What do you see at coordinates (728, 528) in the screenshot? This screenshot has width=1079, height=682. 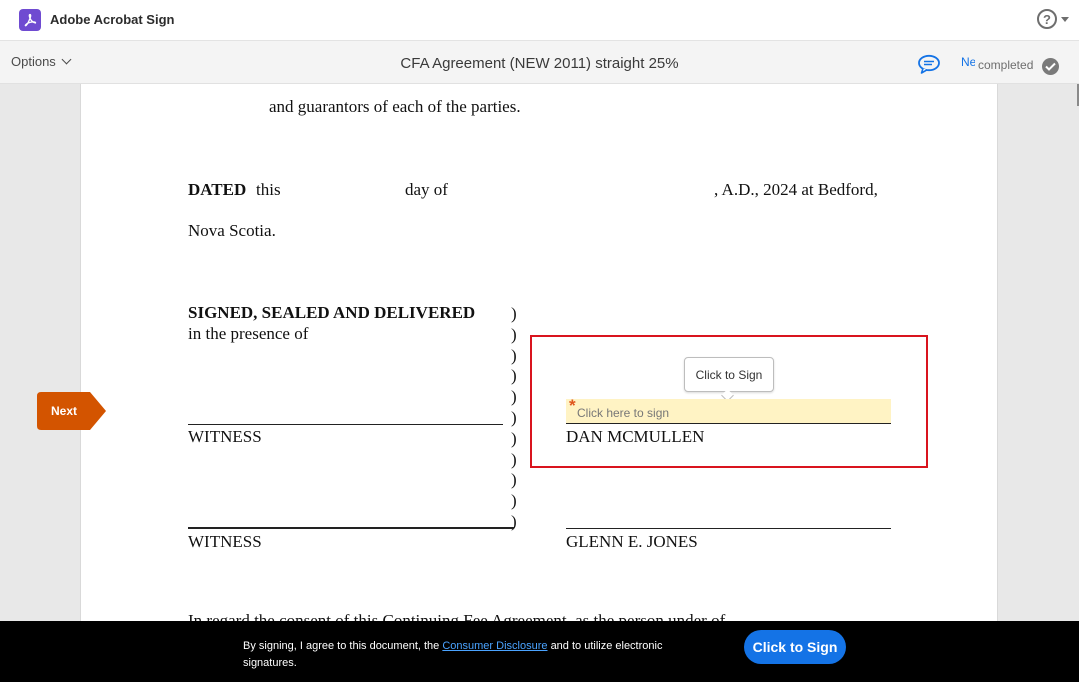 I see `signer-2-signature-line` at bounding box center [728, 528].